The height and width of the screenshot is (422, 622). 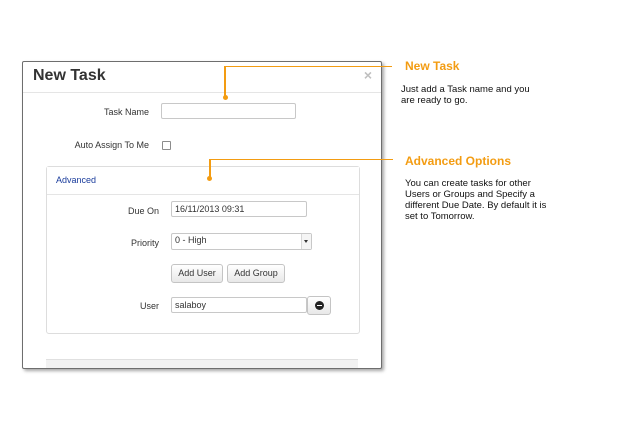 I want to click on callout-title-new-task: New Task, so click(x=432, y=66).